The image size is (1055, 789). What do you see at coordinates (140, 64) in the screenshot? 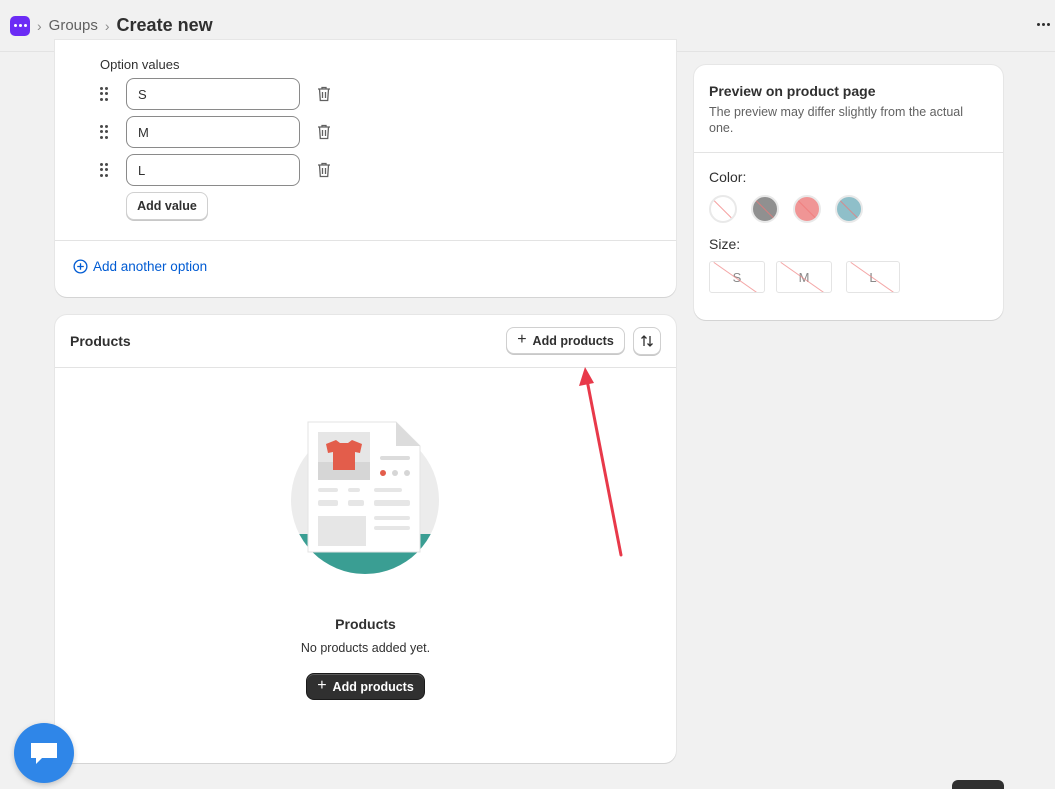
I see `option-values-label: Option values` at bounding box center [140, 64].